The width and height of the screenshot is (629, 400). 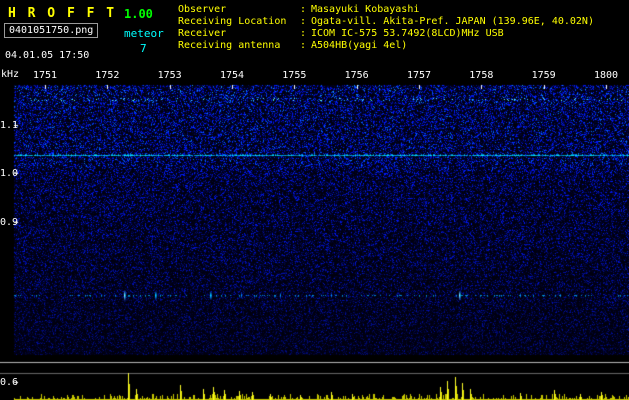 What do you see at coordinates (481, 75) in the screenshot?
I see `time-tick-label: 1758` at bounding box center [481, 75].